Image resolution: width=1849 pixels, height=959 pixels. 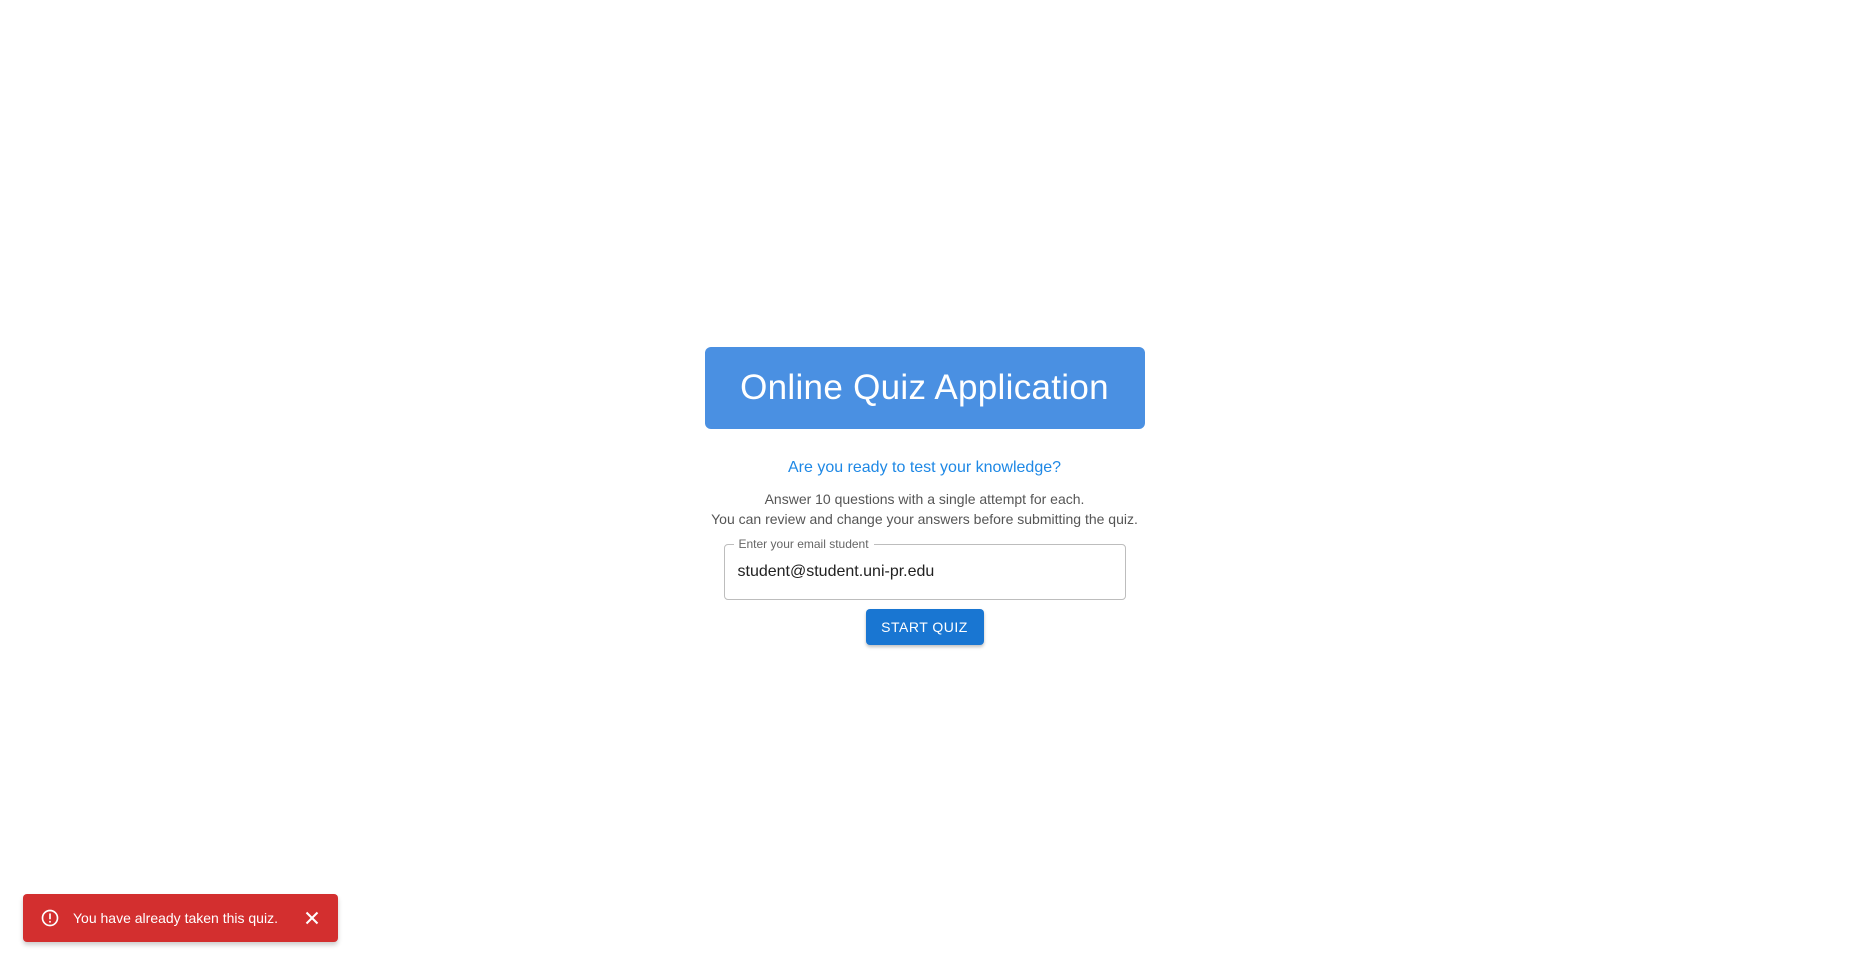 I want to click on email-field: Enter your email student, so click(x=924, y=568).